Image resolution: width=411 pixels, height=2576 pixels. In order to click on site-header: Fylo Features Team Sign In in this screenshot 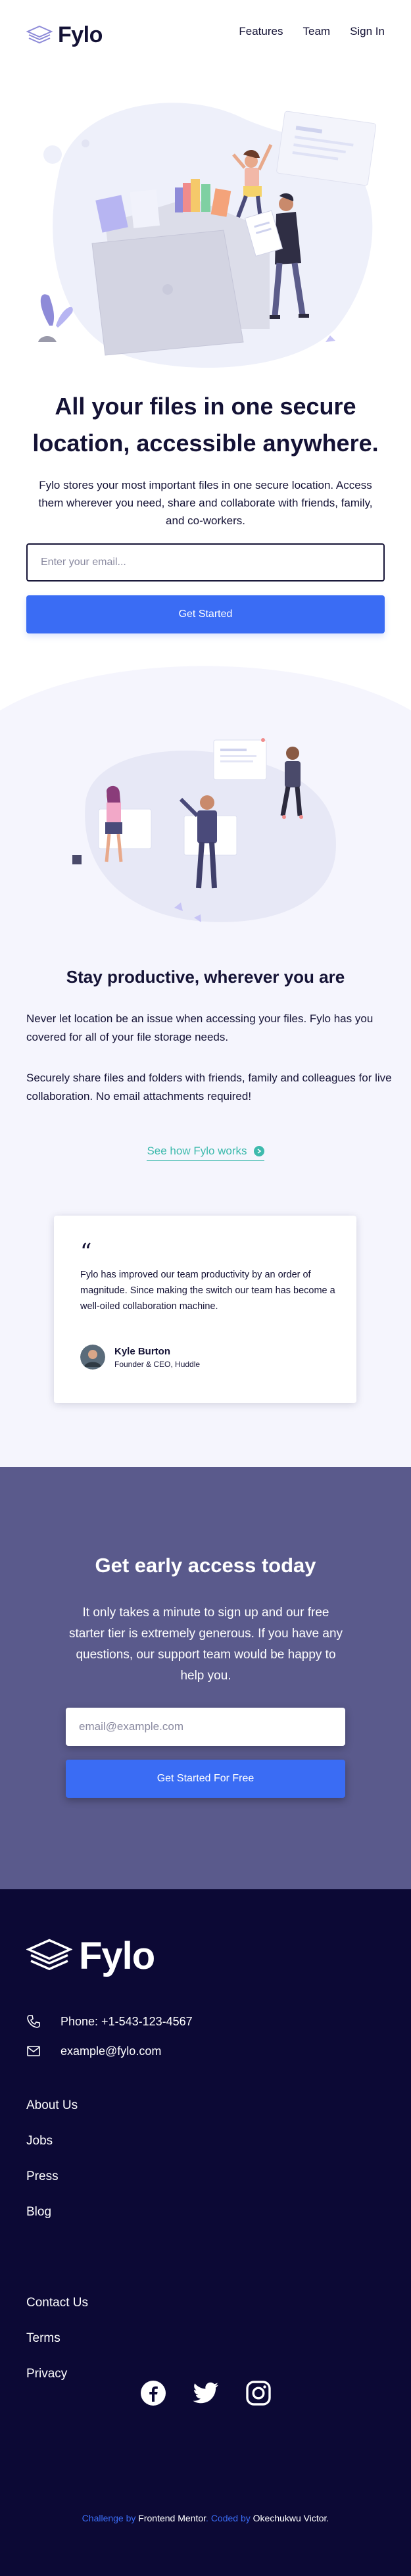, I will do `click(205, 36)`.